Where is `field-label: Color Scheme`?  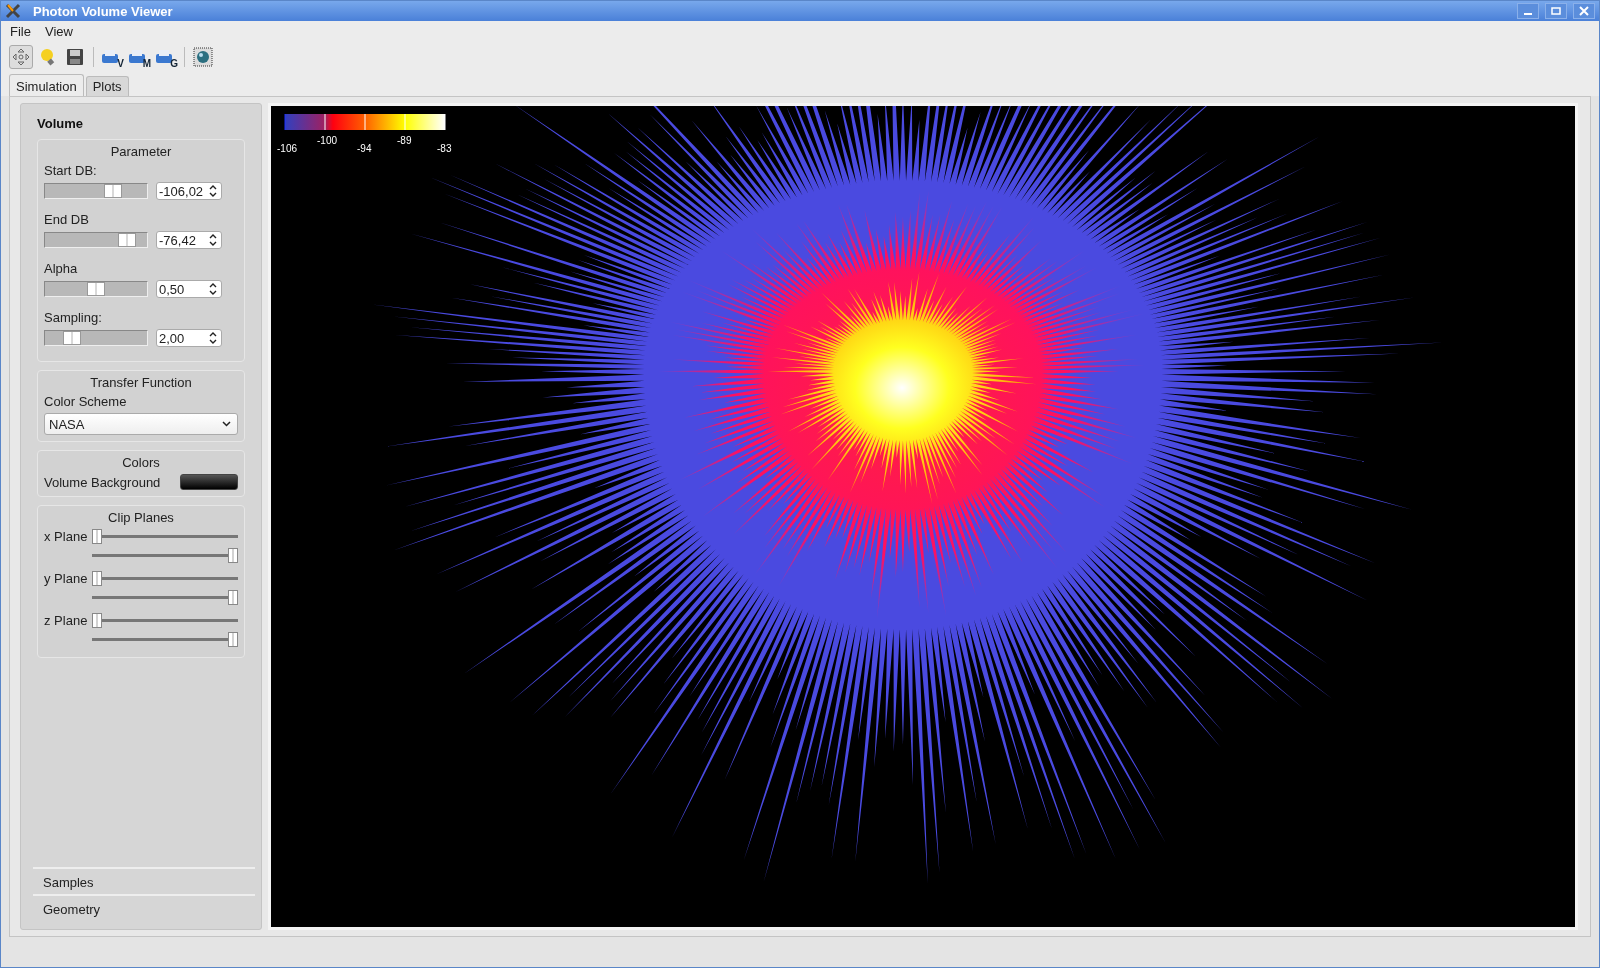
field-label: Color Scheme is located at coordinates (85, 401).